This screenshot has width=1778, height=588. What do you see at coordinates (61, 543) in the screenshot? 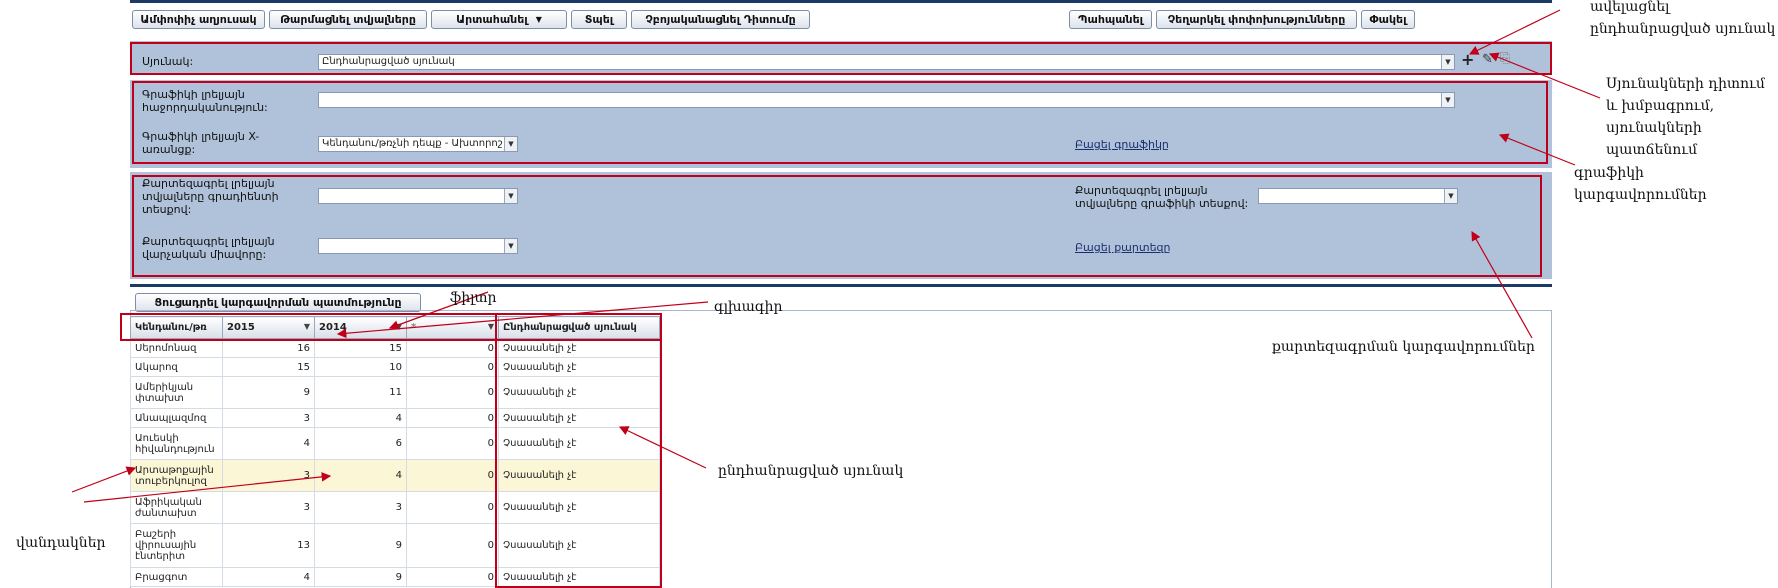
I see `annotation-cells: վանդակներ` at bounding box center [61, 543].